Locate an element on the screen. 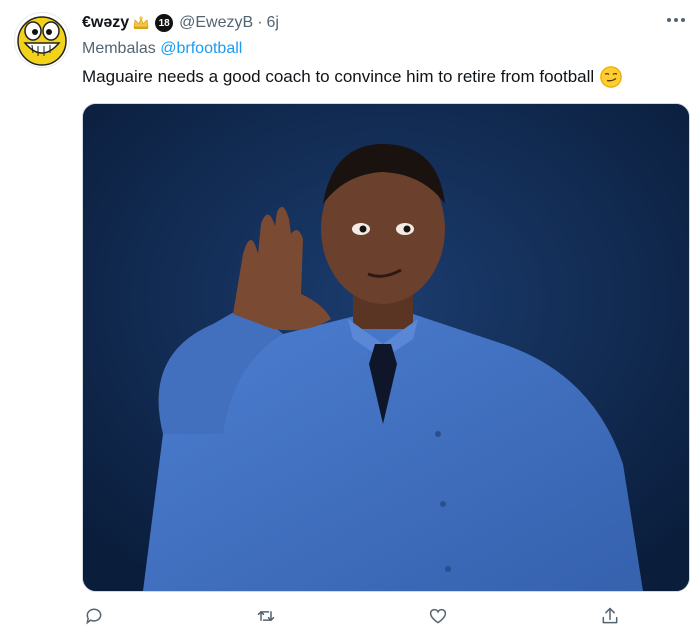 This screenshot has height=634, width=700. replying-to: Membalas @brfootball is located at coordinates (162, 49).